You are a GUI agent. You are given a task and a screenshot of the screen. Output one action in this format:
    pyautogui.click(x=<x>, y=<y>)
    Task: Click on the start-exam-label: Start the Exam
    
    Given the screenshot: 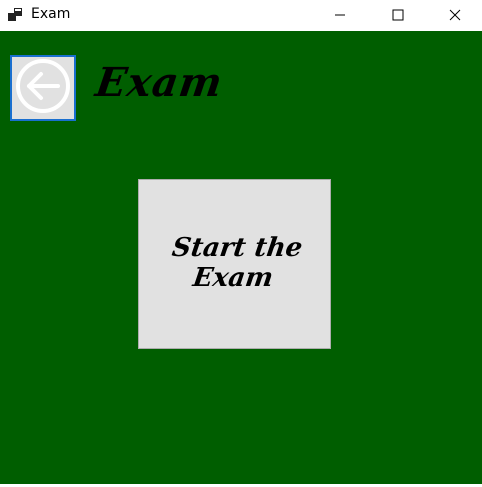 What is the action you would take?
    pyautogui.click(x=236, y=263)
    